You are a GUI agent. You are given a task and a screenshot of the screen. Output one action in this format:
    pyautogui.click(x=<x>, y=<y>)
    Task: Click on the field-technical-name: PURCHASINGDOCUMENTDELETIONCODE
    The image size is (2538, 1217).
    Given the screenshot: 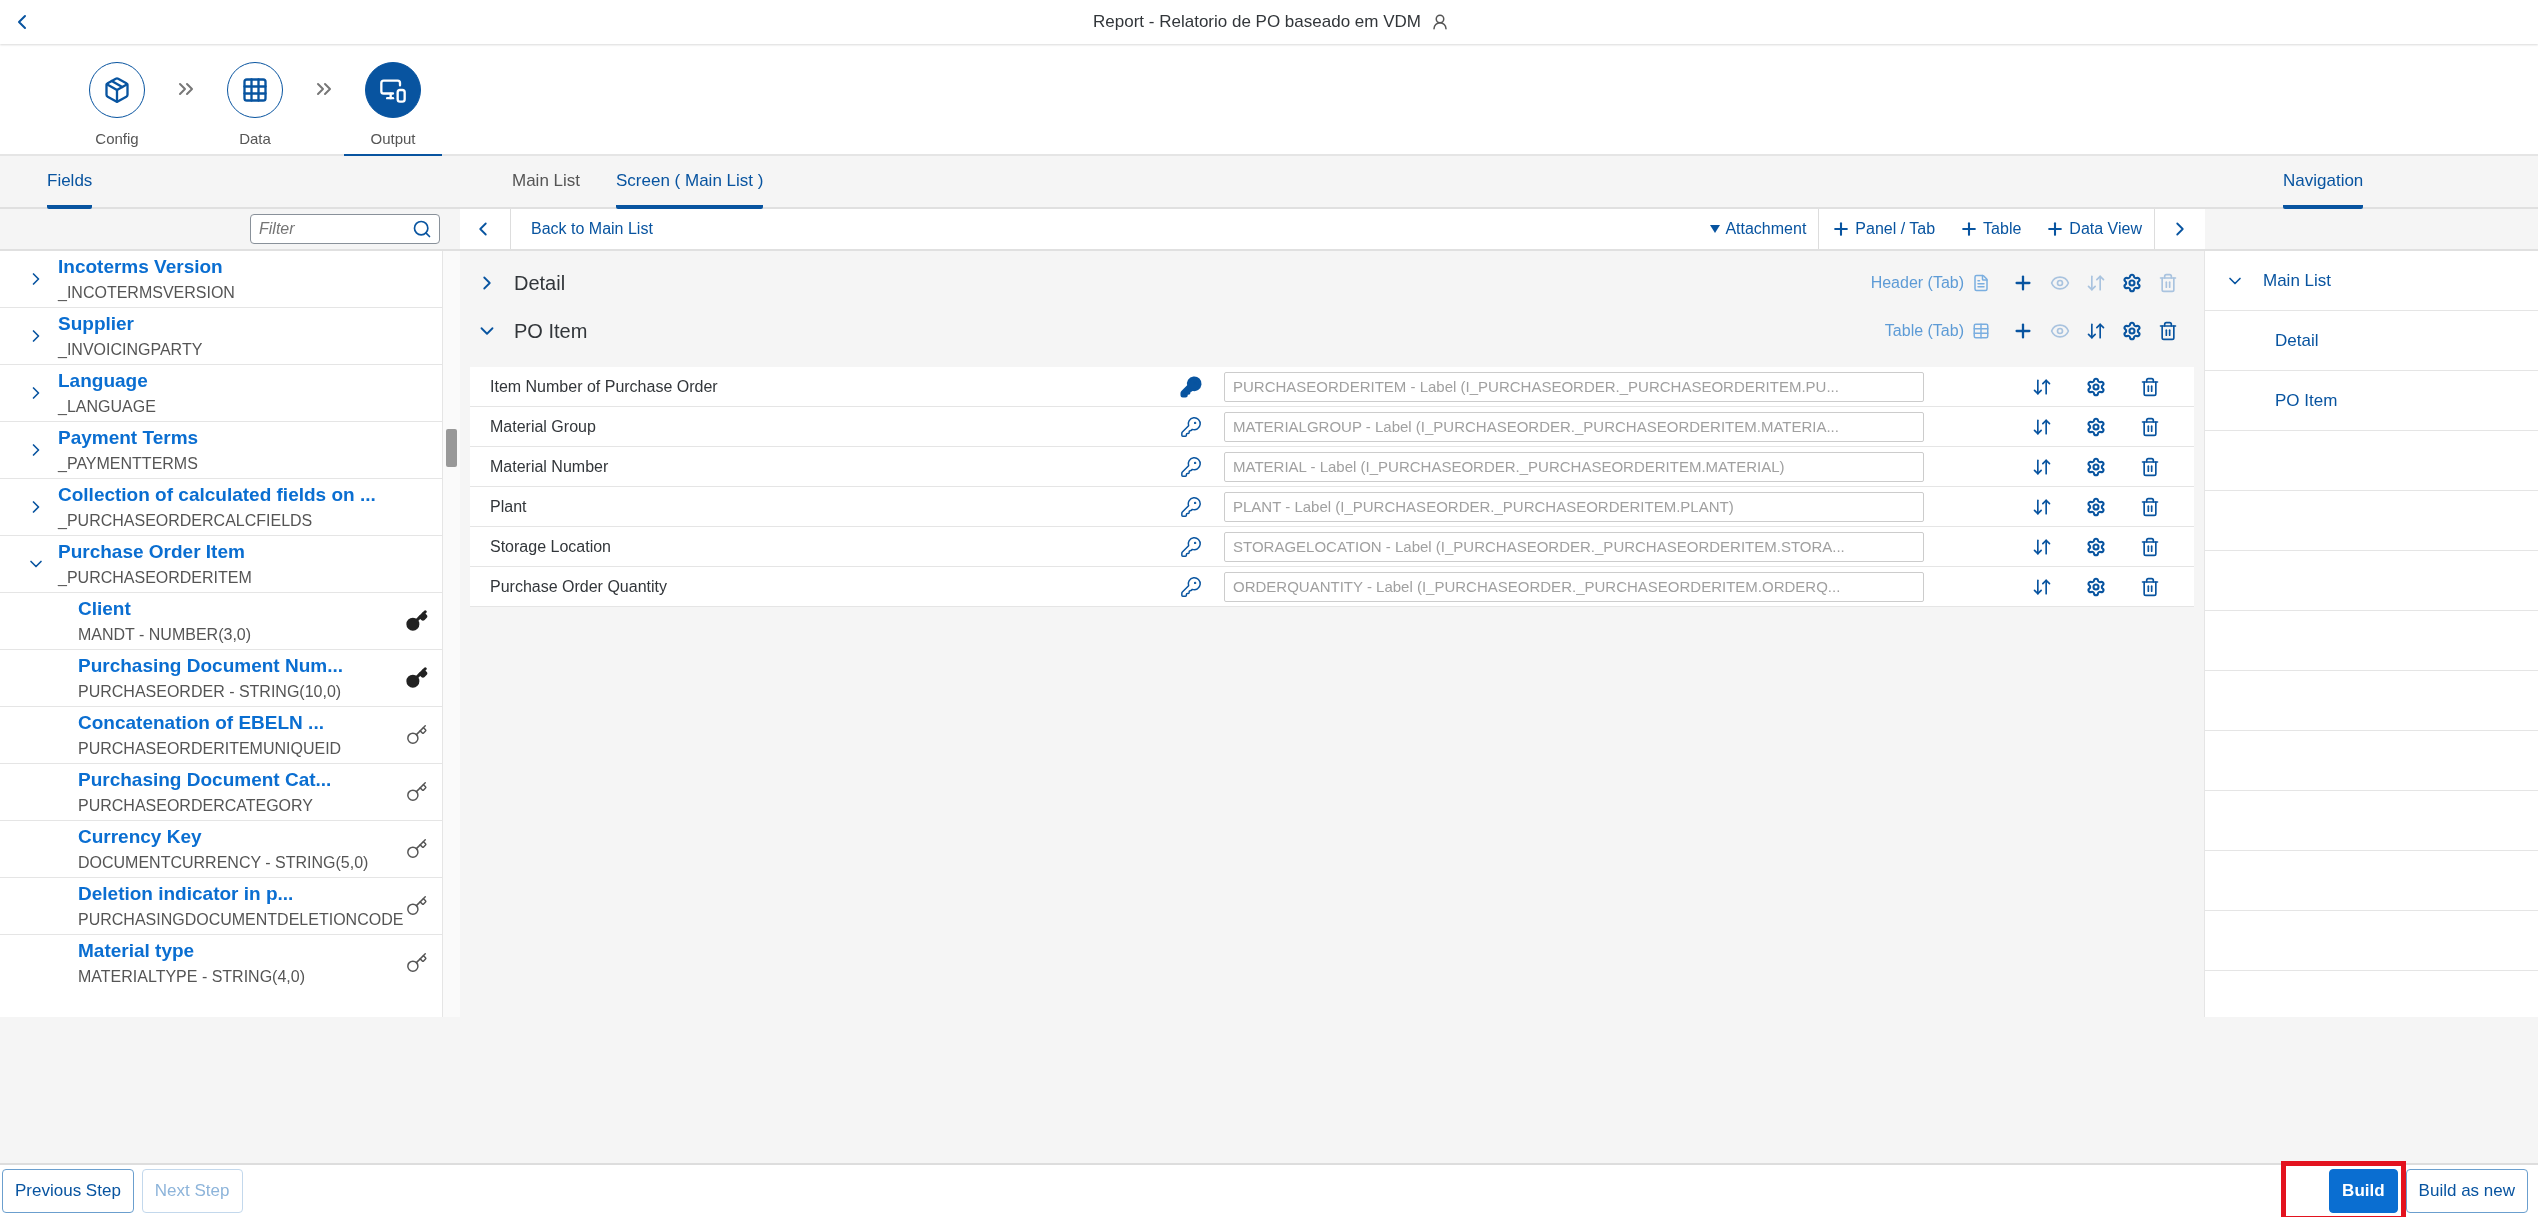 What is the action you would take?
    pyautogui.click(x=241, y=920)
    